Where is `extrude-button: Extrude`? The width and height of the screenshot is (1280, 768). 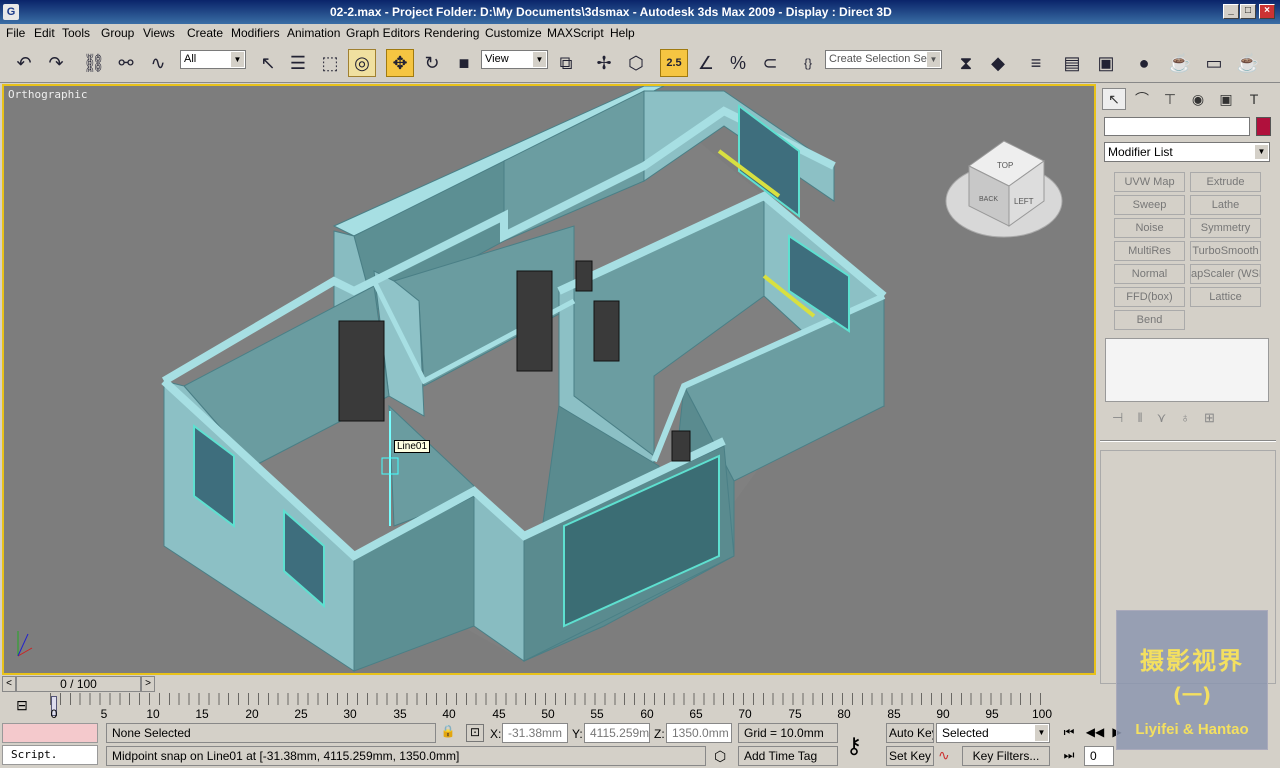
extrude-button: Extrude is located at coordinates (1225, 182).